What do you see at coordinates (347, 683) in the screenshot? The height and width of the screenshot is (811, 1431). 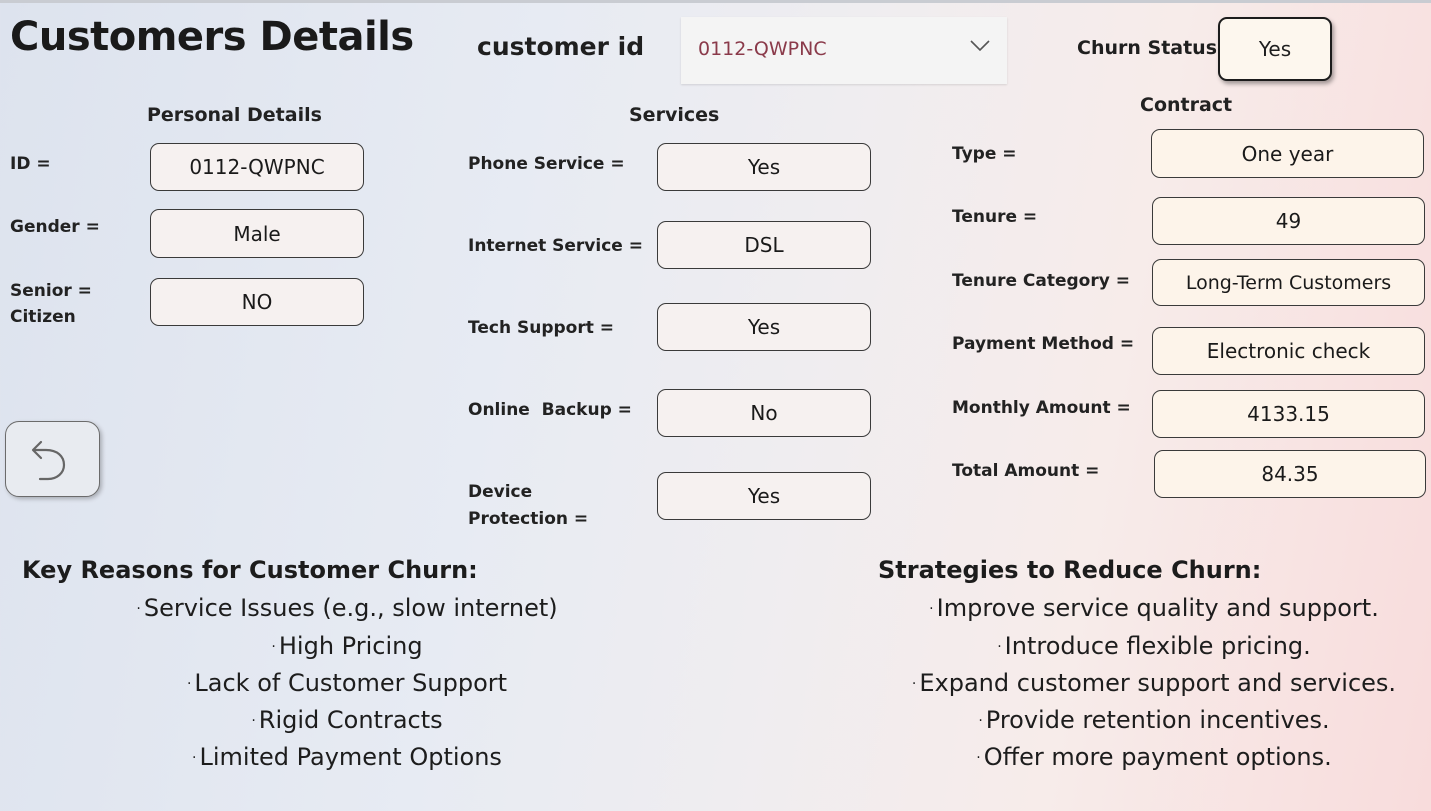 I see `list-item: · Lack of Customer Support` at bounding box center [347, 683].